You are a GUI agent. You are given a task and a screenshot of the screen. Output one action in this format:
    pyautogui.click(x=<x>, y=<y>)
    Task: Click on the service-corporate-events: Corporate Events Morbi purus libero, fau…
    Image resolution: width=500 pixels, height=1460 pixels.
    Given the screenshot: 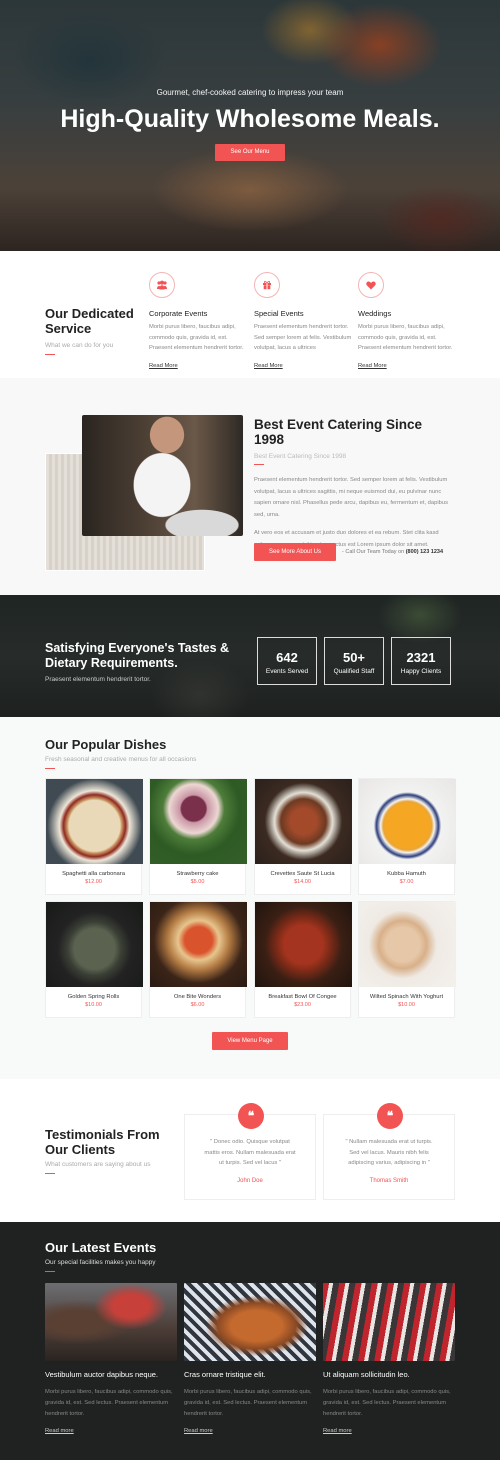 What is the action you would take?
    pyautogui.click(x=199, y=320)
    